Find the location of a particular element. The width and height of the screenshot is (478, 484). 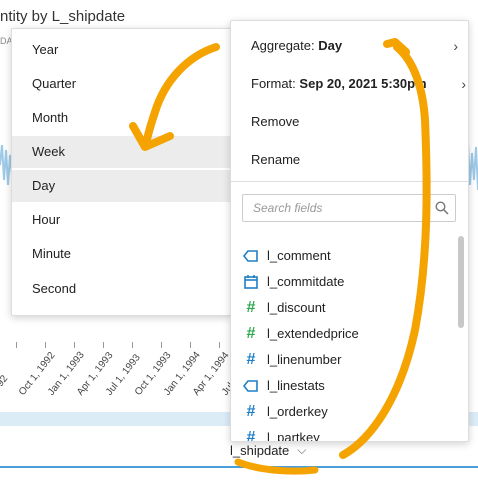

calendar-icon is located at coordinates (251, 282).